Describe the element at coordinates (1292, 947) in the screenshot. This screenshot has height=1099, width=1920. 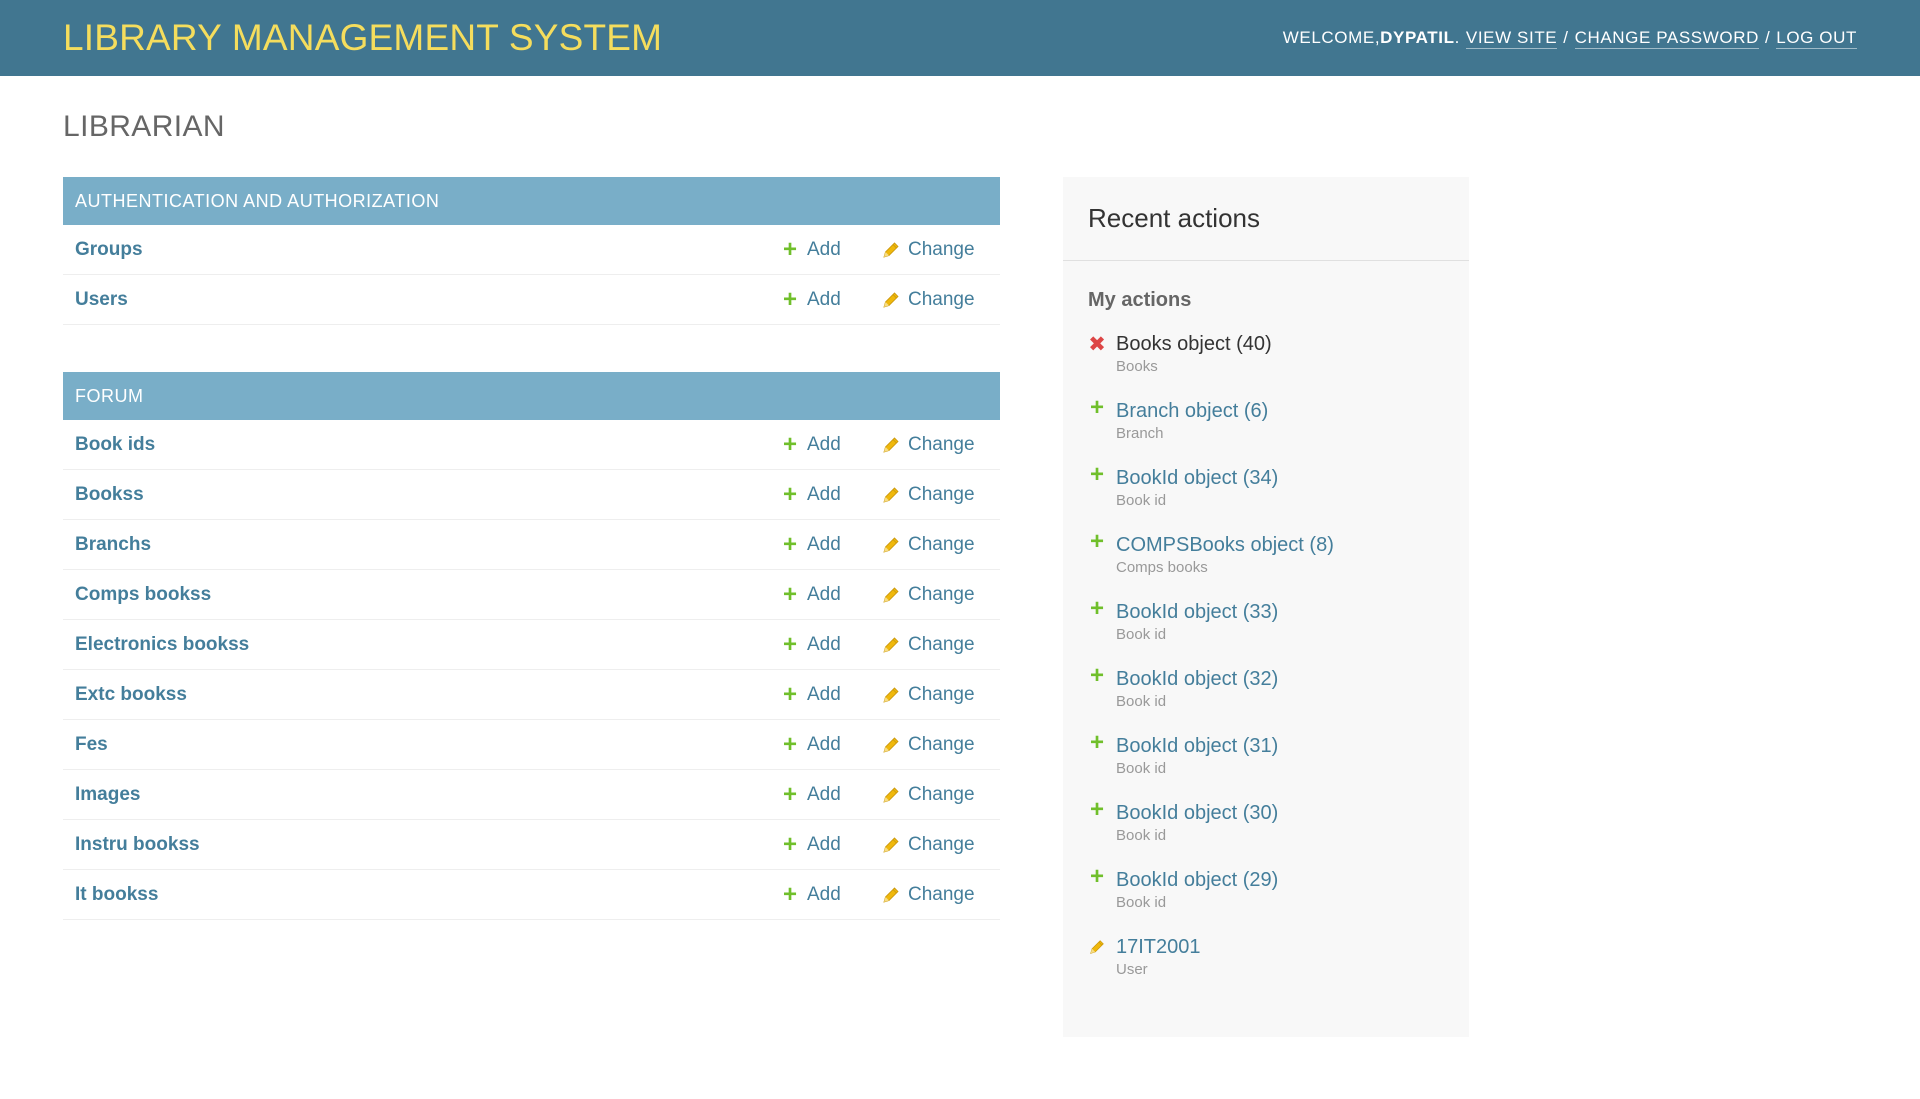
I see `action-link: 17IT2001` at that location.